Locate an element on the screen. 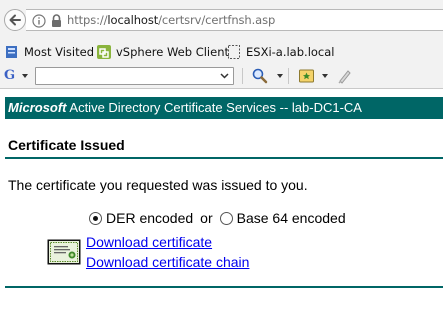 This screenshot has width=443, height=312. bookmark-esxi: ESXi-a.lab.local is located at coordinates (280, 52).